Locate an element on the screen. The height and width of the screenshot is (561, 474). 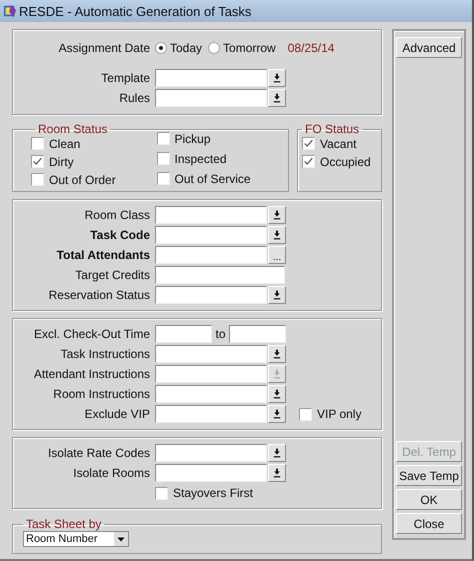
group-title: Task Sheet by is located at coordinates (63, 524).